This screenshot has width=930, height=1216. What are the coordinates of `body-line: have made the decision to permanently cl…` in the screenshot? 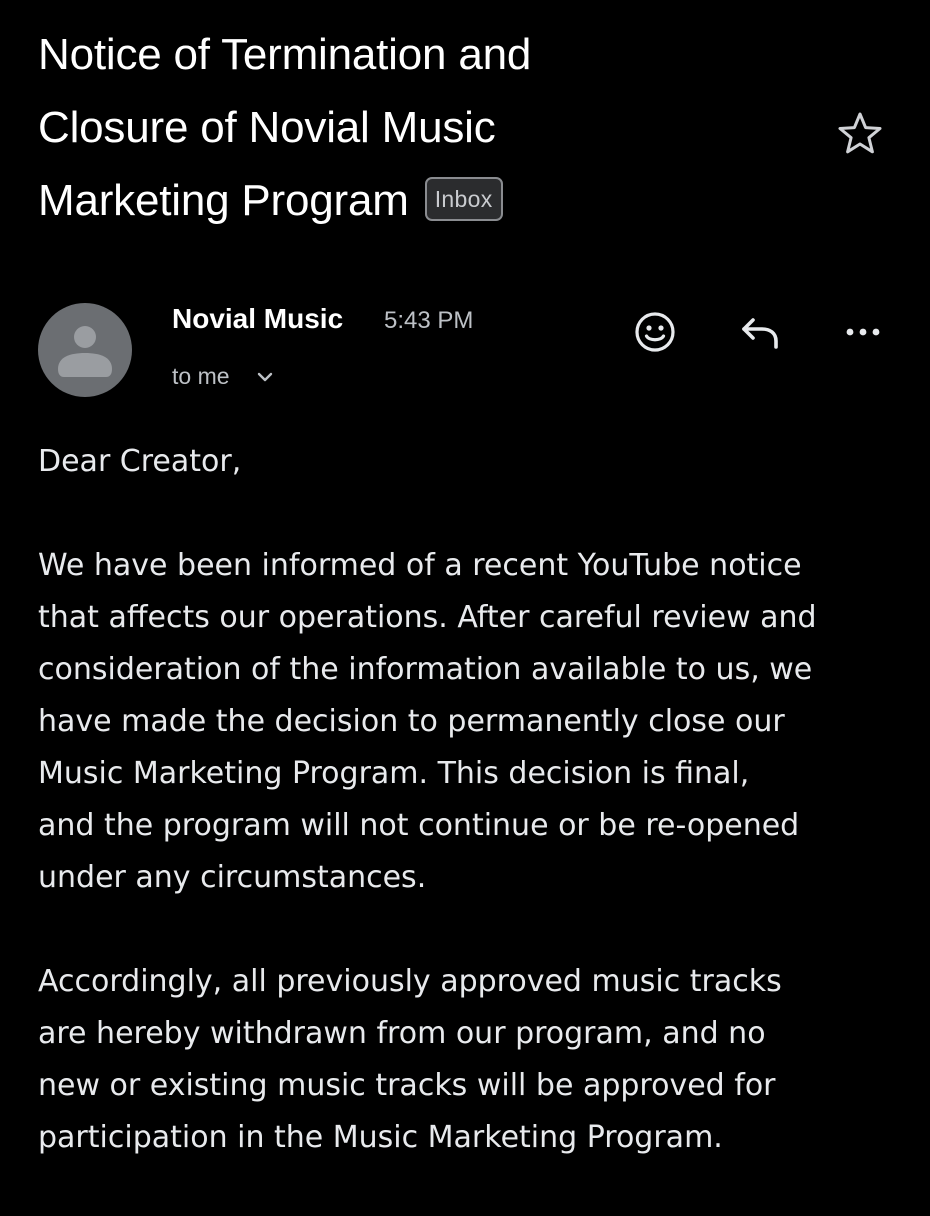 It's located at (411, 721).